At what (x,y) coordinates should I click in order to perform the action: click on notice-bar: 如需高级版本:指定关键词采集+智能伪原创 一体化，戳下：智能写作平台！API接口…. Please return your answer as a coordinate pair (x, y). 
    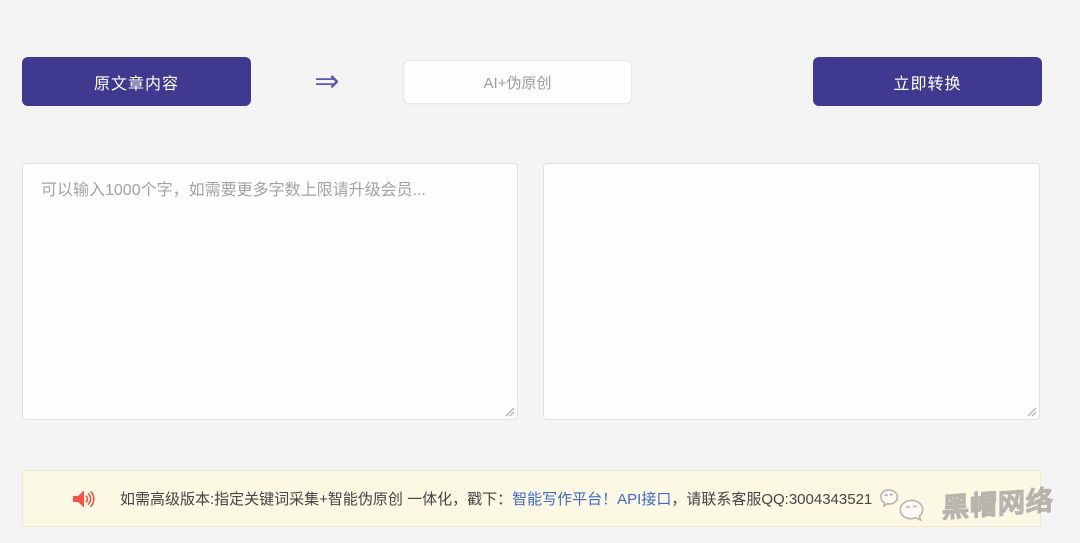
    Looking at the image, I should click on (531, 498).